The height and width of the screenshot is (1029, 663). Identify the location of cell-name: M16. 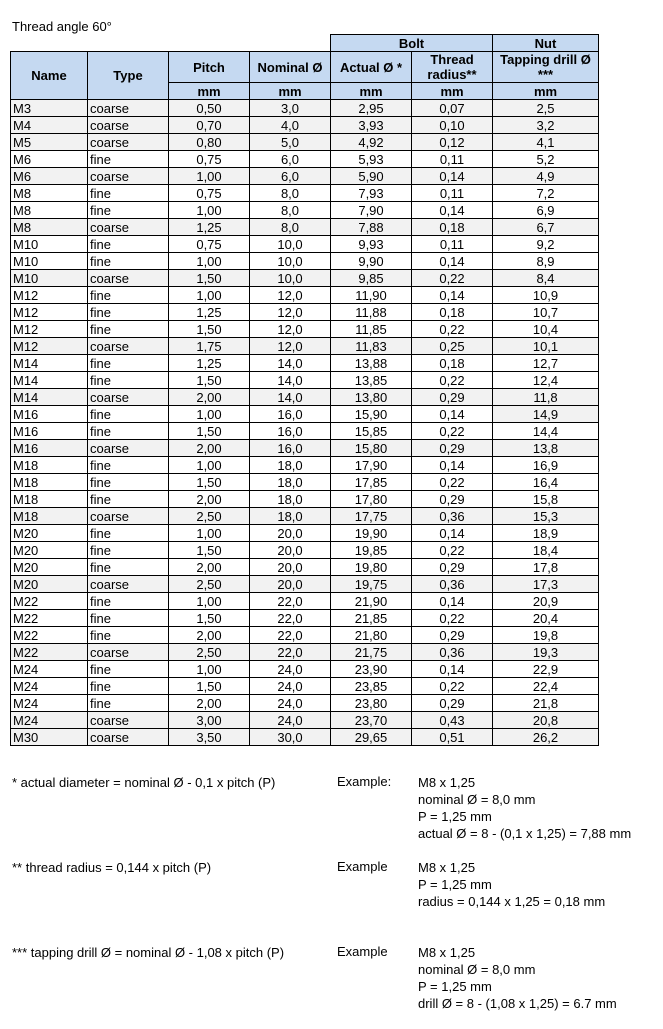
(49, 448).